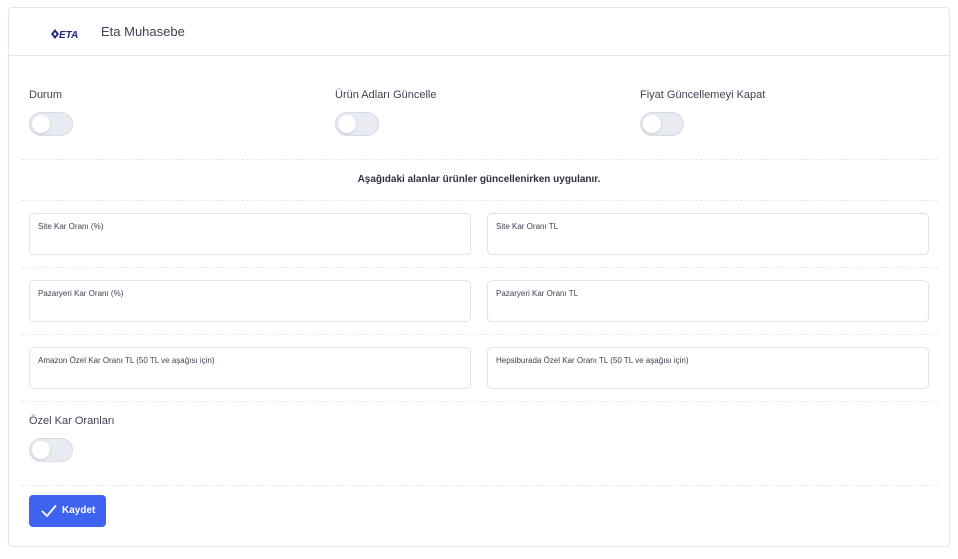  What do you see at coordinates (143, 31) in the screenshot?
I see `page-title: Eta Muhasebe` at bounding box center [143, 31].